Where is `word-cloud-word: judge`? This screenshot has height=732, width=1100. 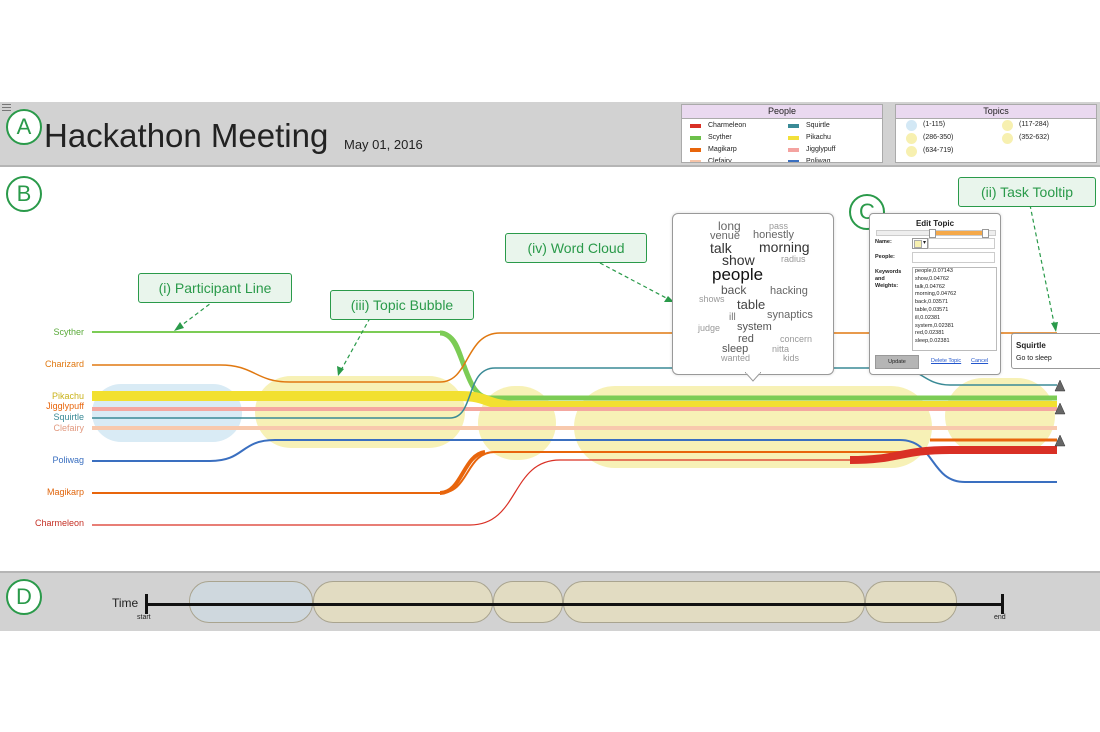
word-cloud-word: judge is located at coordinates (709, 328).